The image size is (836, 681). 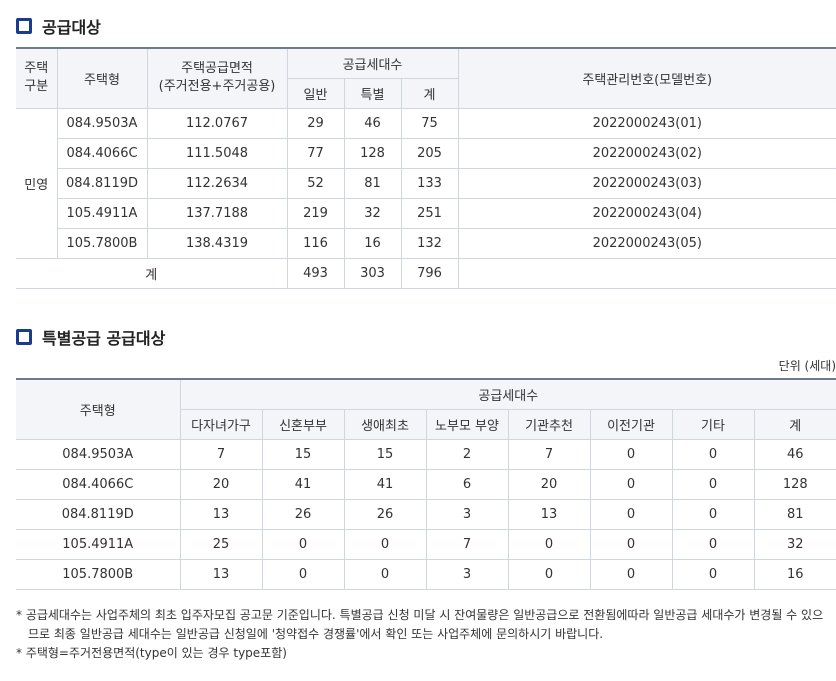 I want to click on sum-mgmt-empty, so click(x=646, y=273).